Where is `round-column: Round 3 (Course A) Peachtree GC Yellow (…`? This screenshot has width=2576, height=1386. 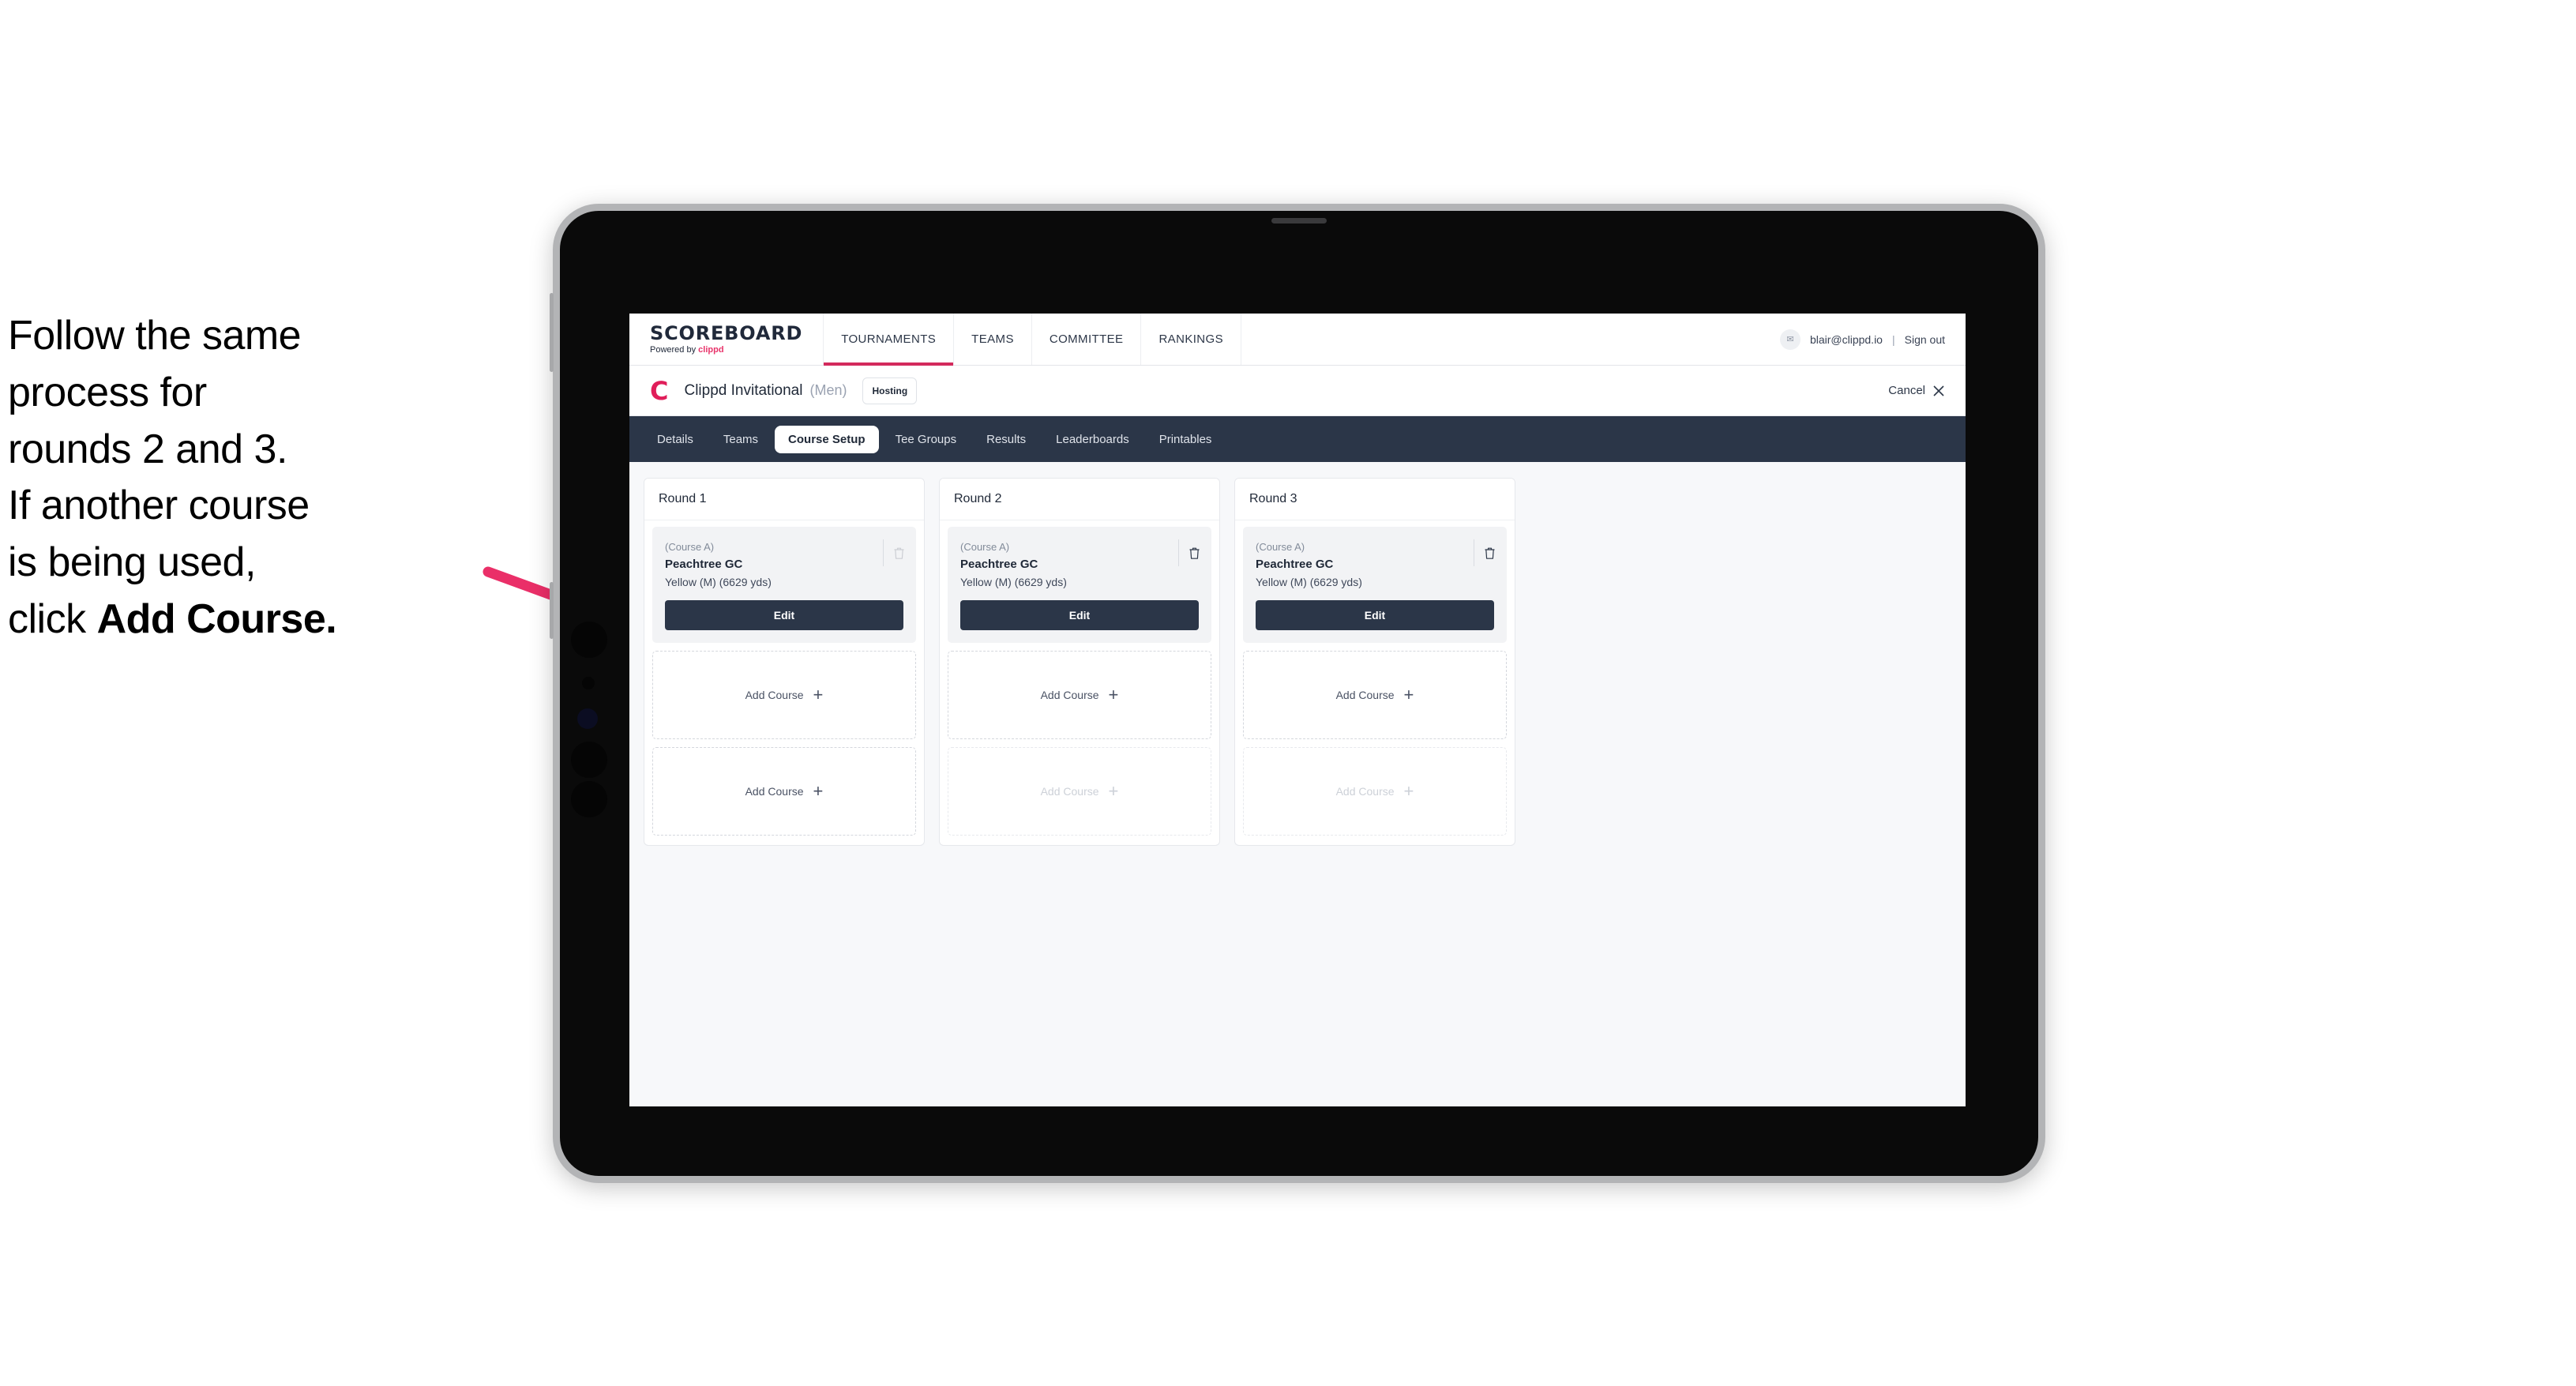 round-column: Round 3 (Course A) Peachtree GC Yellow (… is located at coordinates (1374, 662).